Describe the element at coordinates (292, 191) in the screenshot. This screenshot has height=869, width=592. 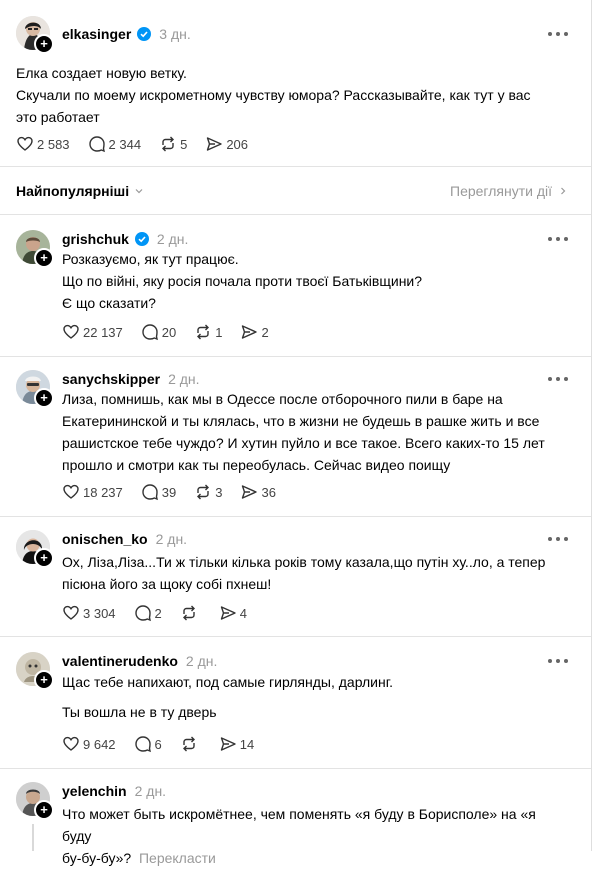
I see `sort-bar: Найпопулярніші Переглянути дії` at that location.